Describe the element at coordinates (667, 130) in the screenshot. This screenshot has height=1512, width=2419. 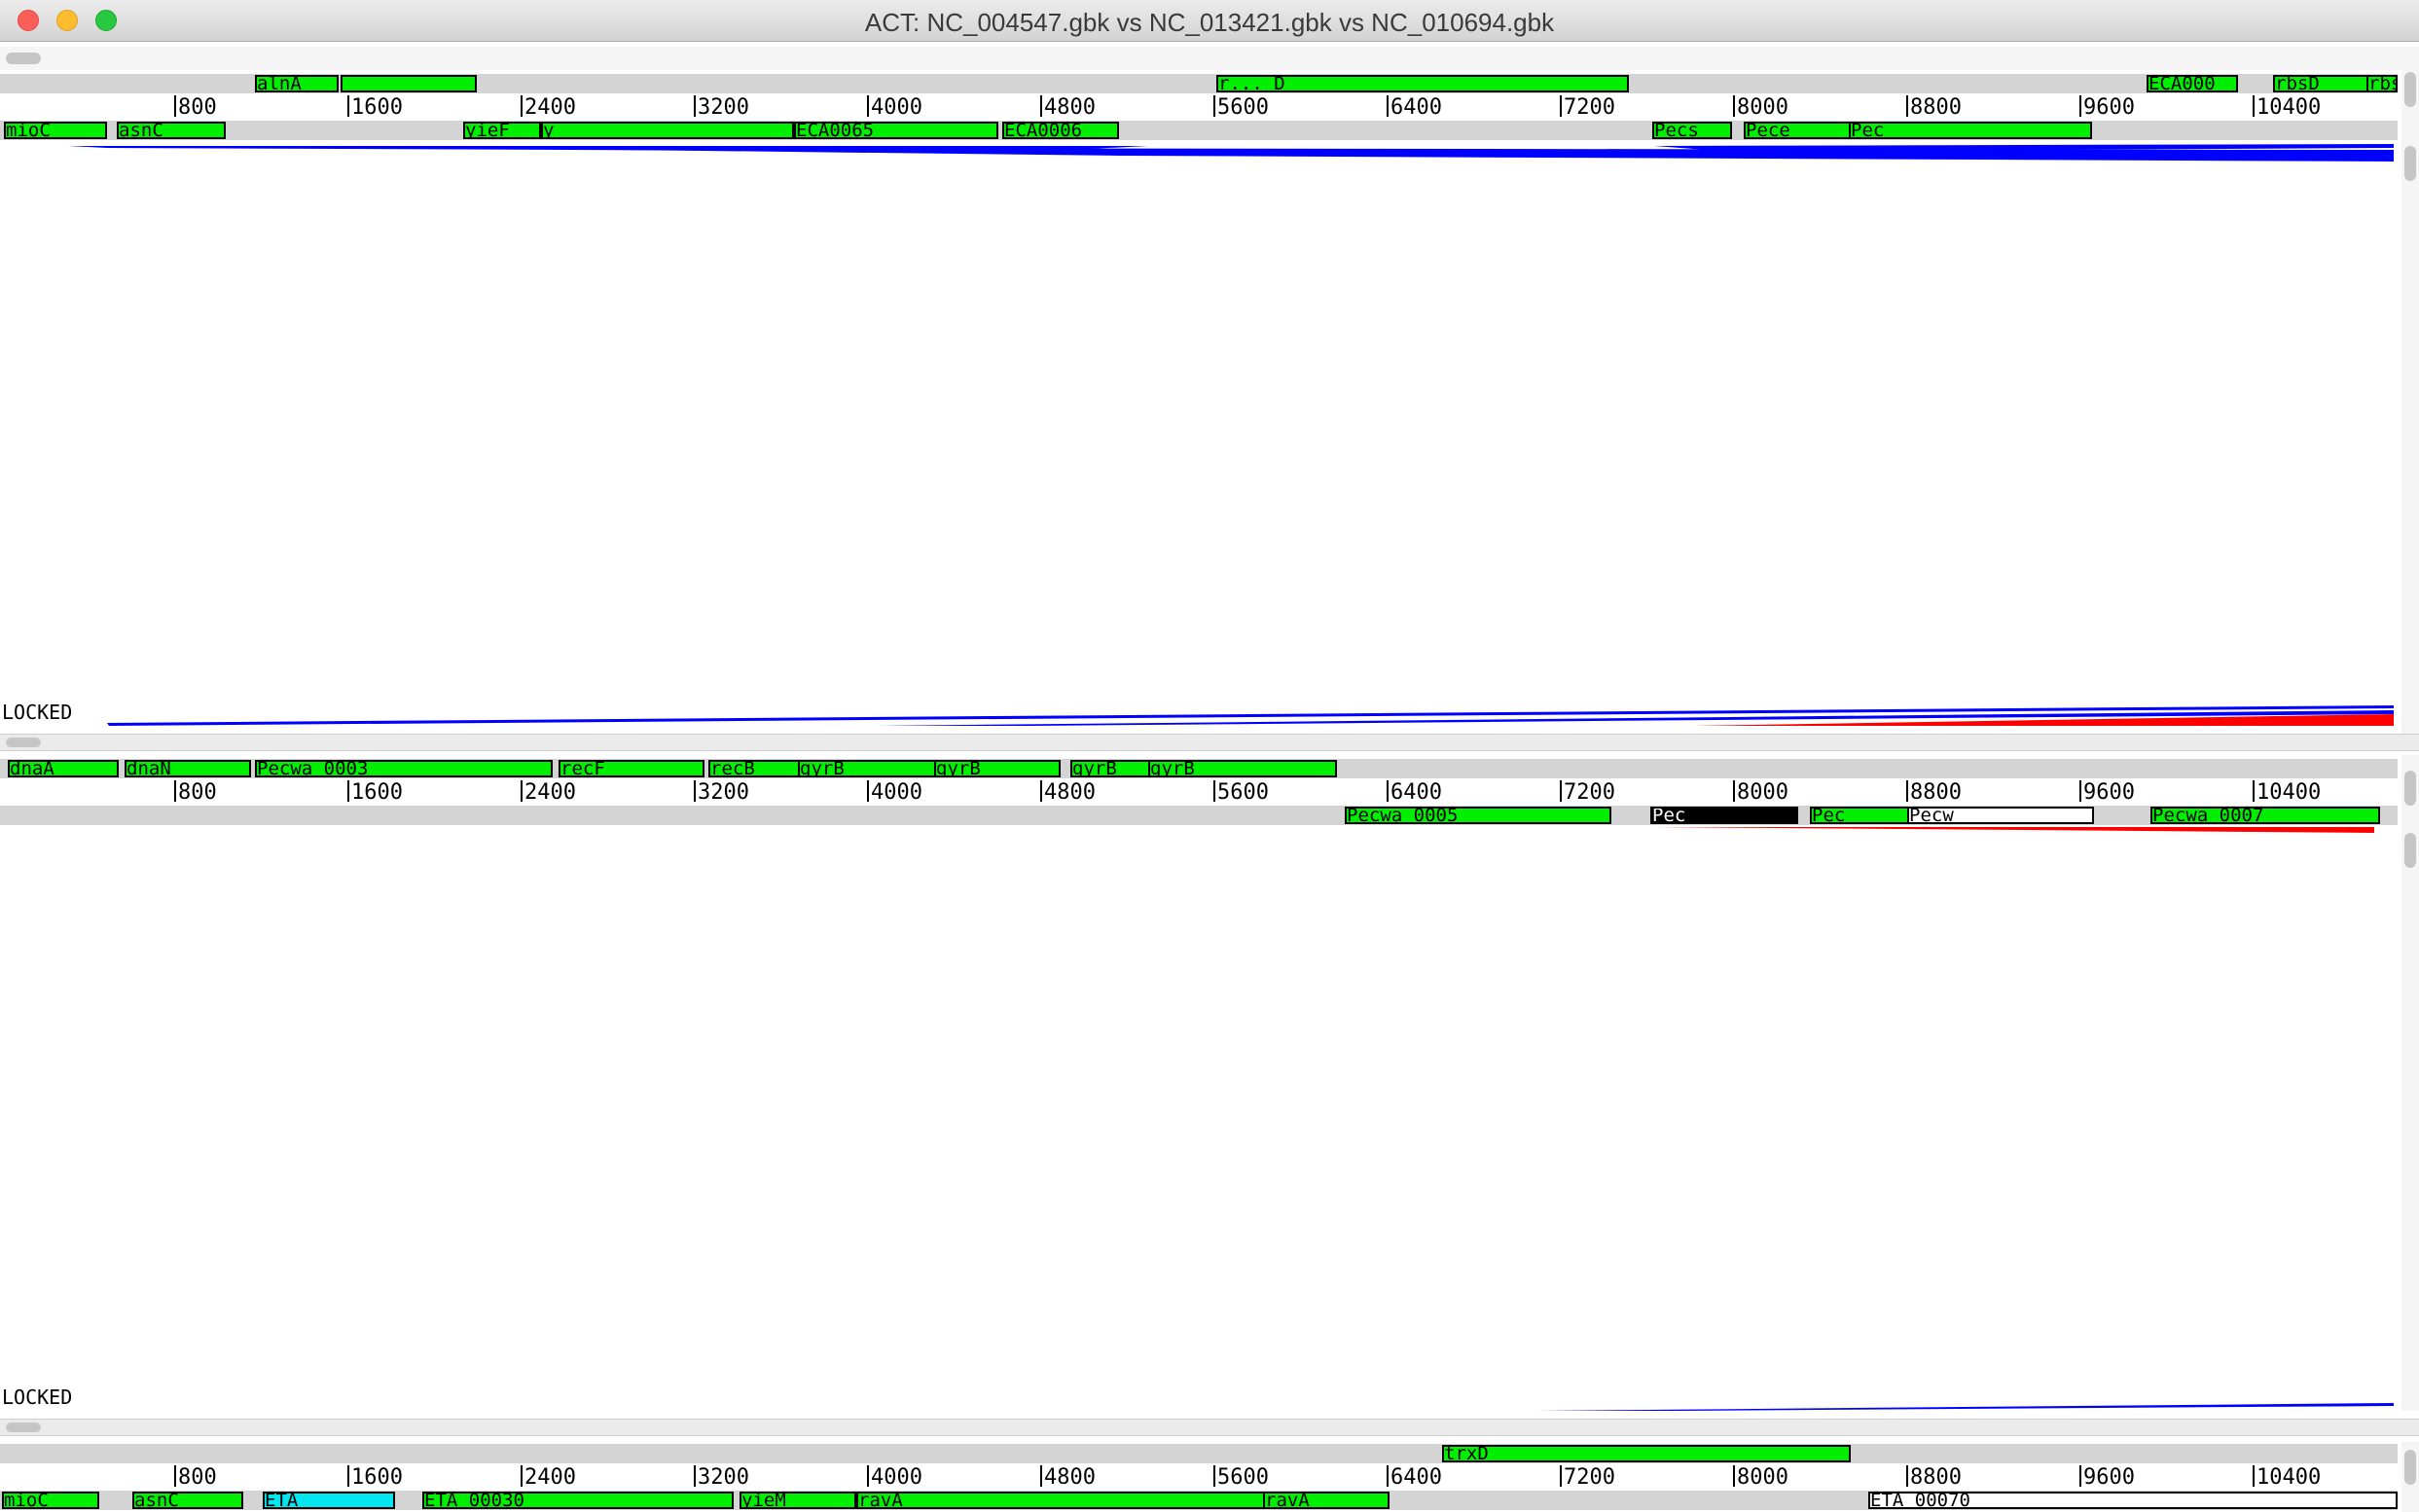
I see `gene-feature: y` at that location.